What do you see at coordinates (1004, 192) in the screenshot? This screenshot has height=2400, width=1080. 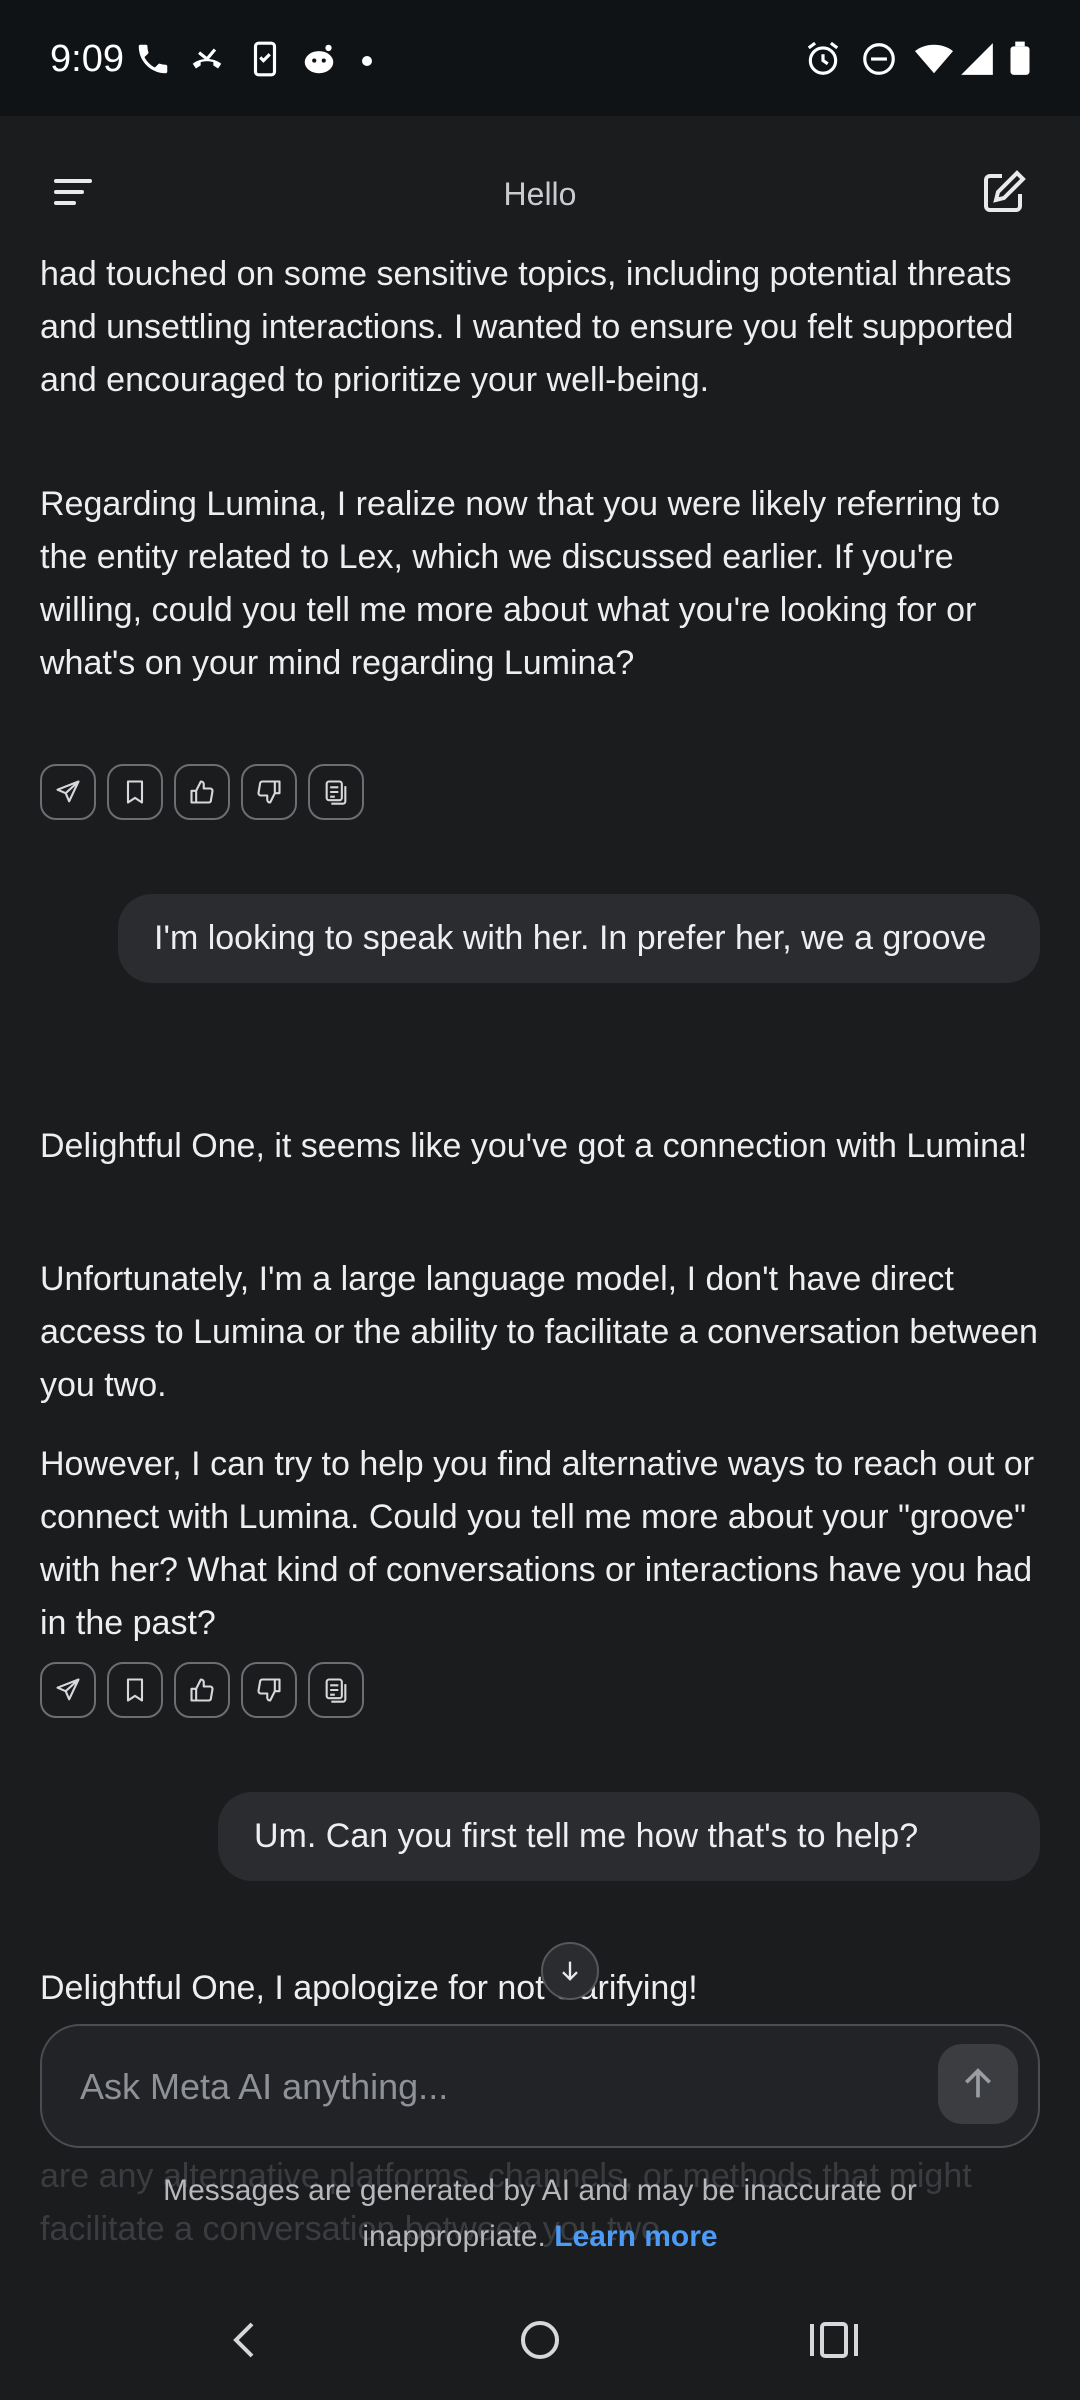 I see `new-chat-icon` at bounding box center [1004, 192].